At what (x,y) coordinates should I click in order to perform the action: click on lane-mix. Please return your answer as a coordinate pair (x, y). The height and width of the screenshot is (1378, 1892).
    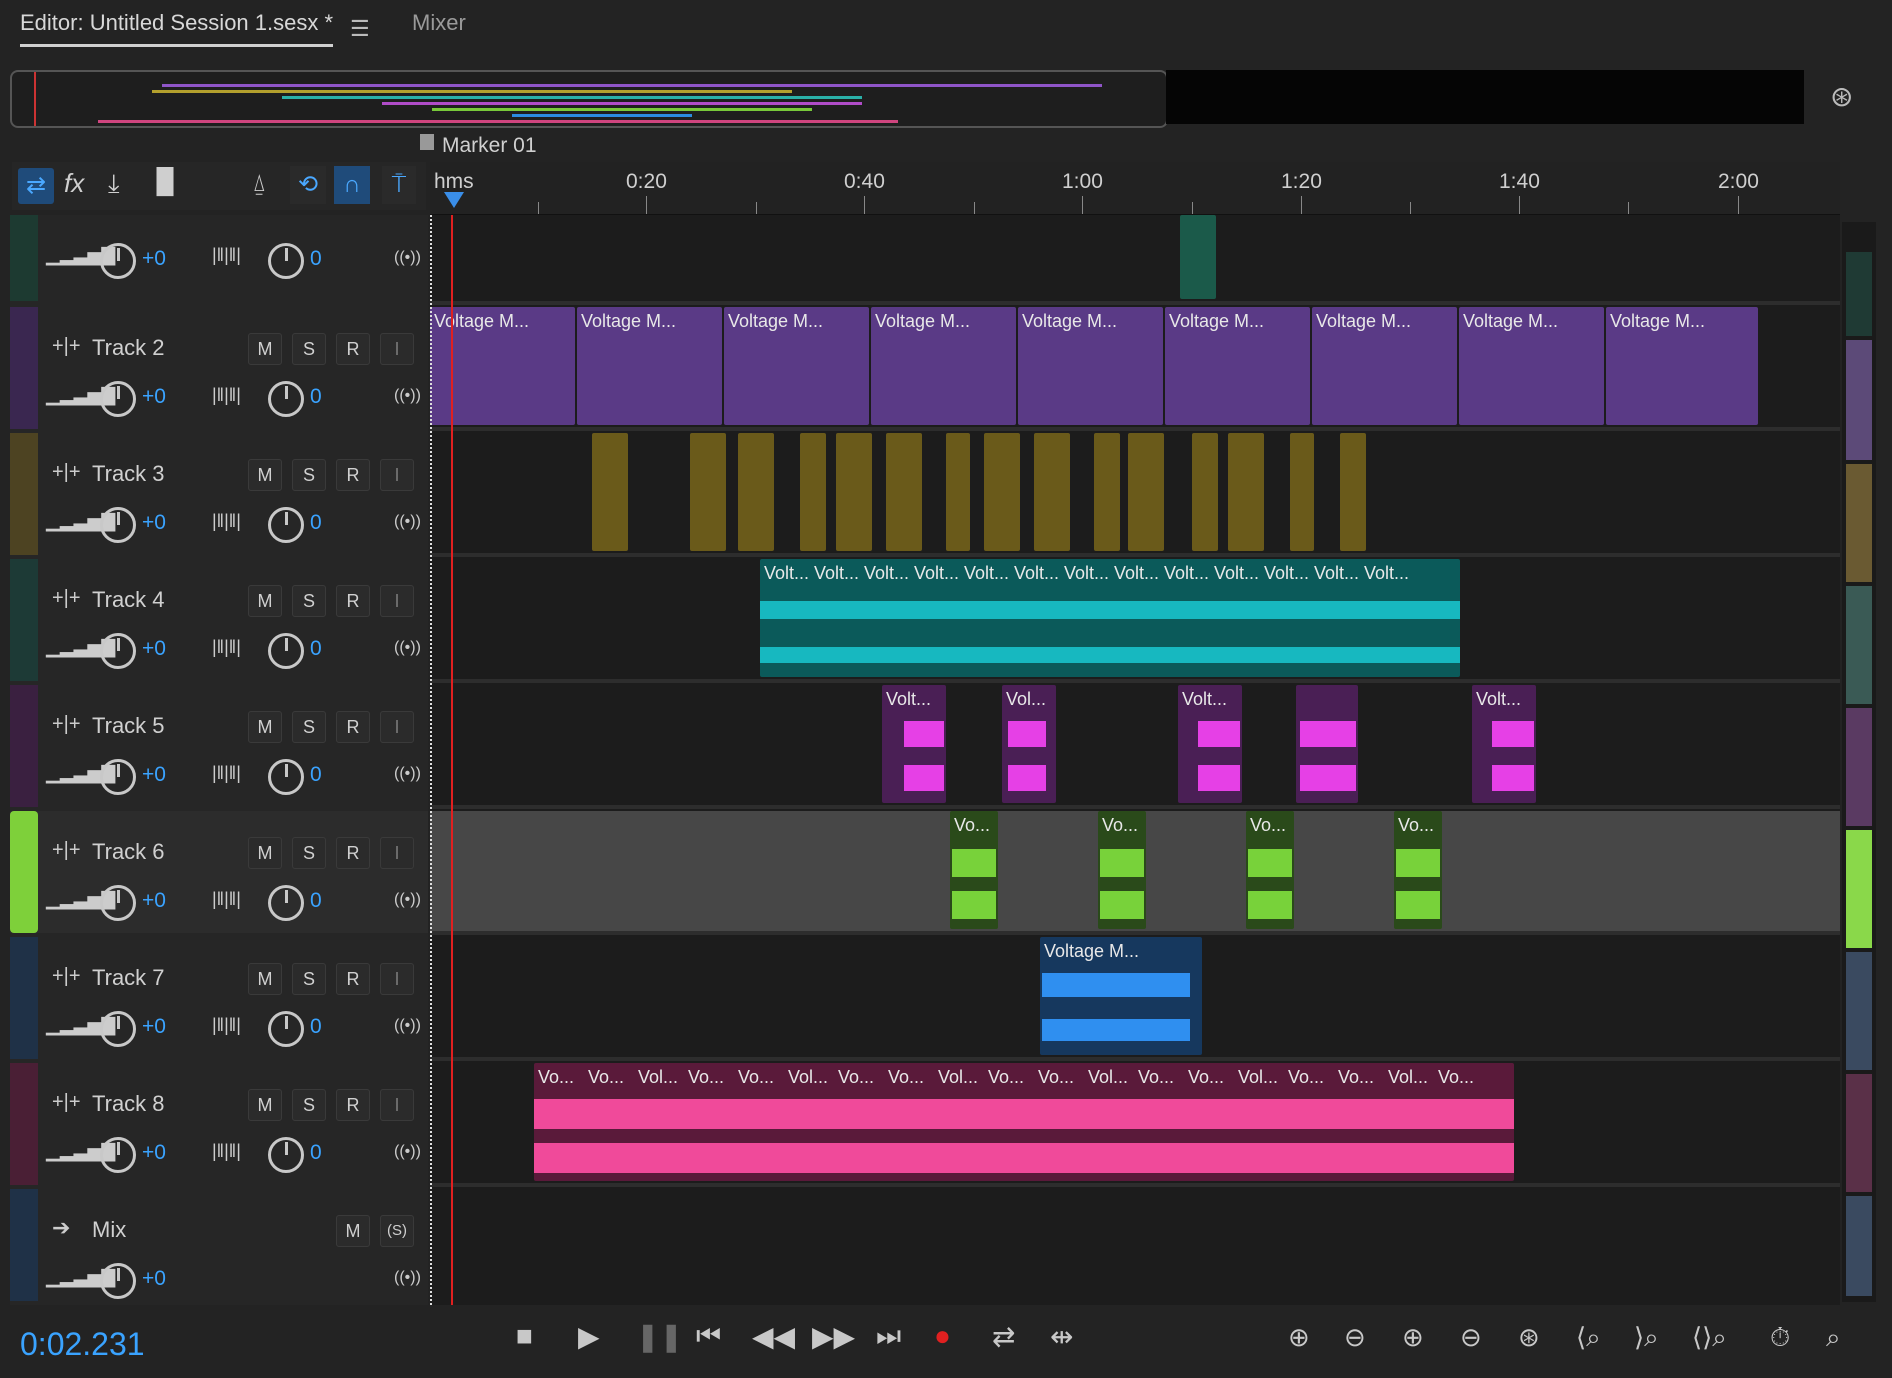
    Looking at the image, I should click on (1135, 1245).